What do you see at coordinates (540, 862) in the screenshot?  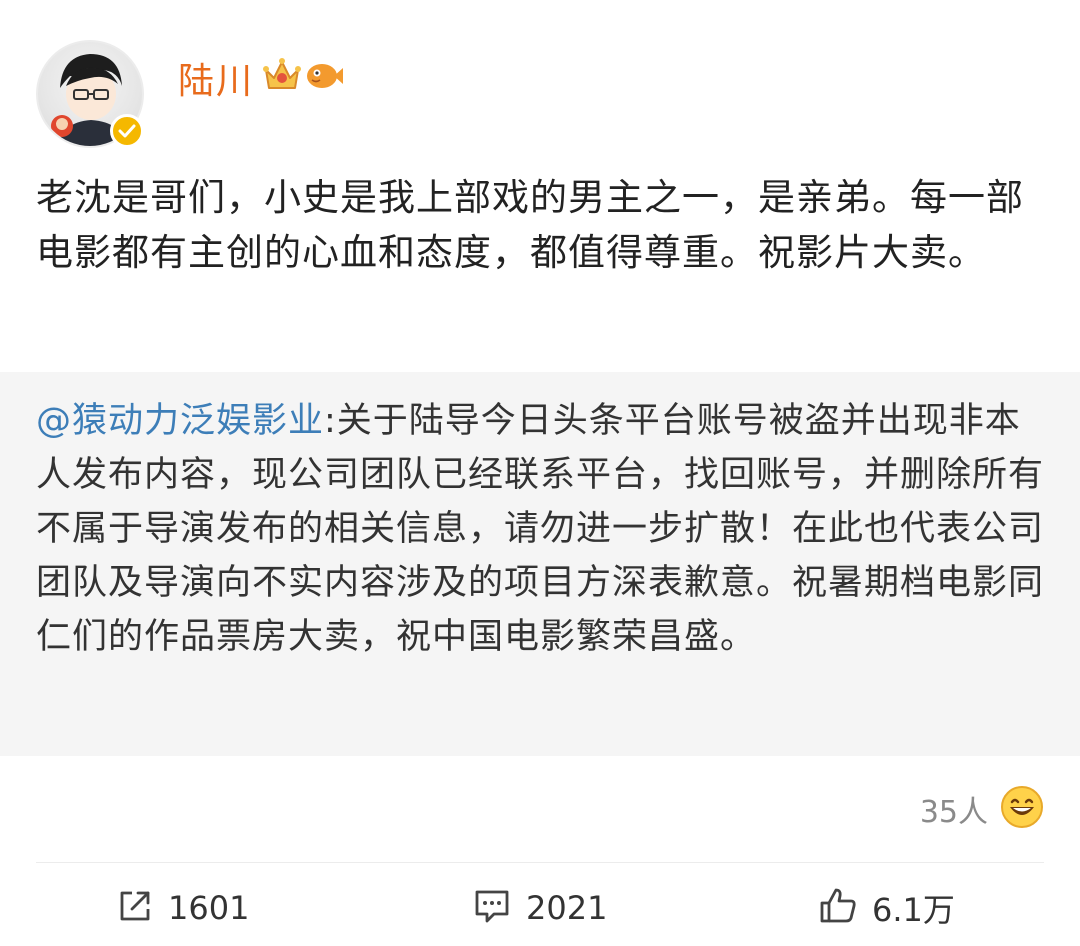 I see `divider` at bounding box center [540, 862].